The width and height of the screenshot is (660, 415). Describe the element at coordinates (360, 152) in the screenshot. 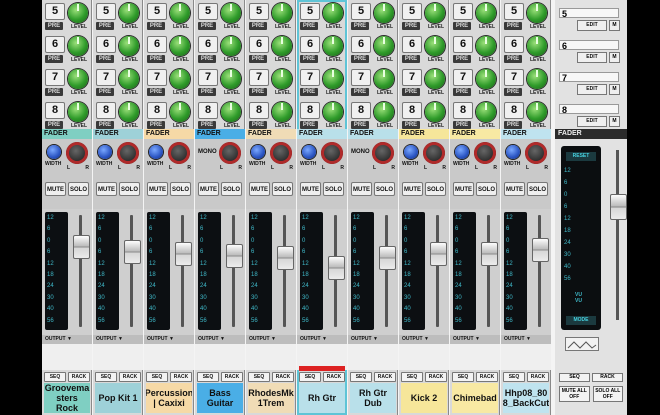

I see `mono-button: MONO` at that location.